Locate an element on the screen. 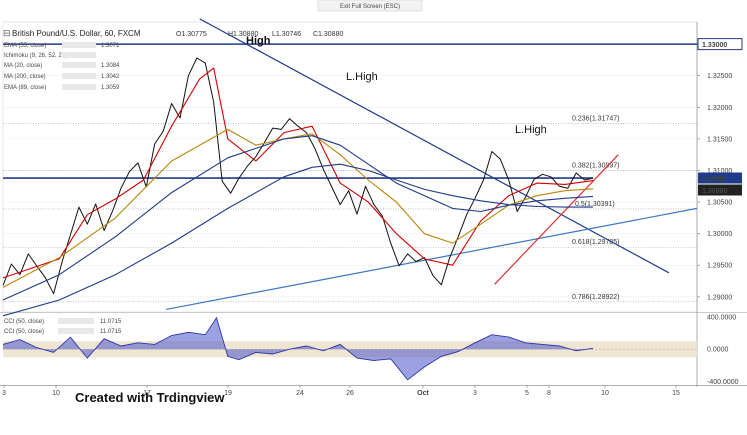  indicator-ma20-value: 1.3084 is located at coordinates (110, 66).